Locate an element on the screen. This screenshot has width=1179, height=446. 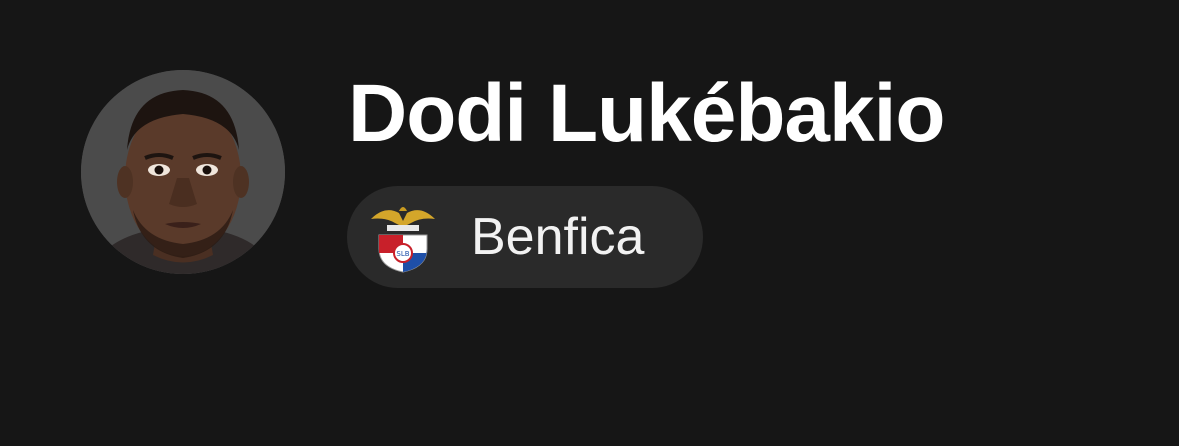
svg-text: SLB is located at coordinates (402, 254).